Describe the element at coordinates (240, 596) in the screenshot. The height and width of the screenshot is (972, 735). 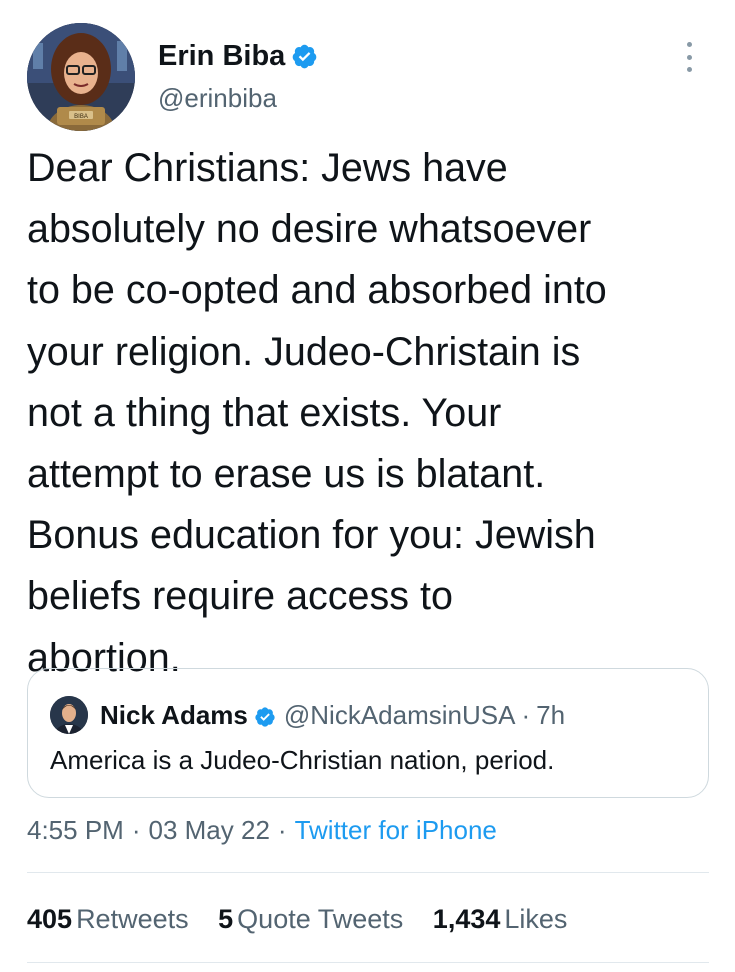
I see `tweet-text-line: beliefs require access to` at that location.